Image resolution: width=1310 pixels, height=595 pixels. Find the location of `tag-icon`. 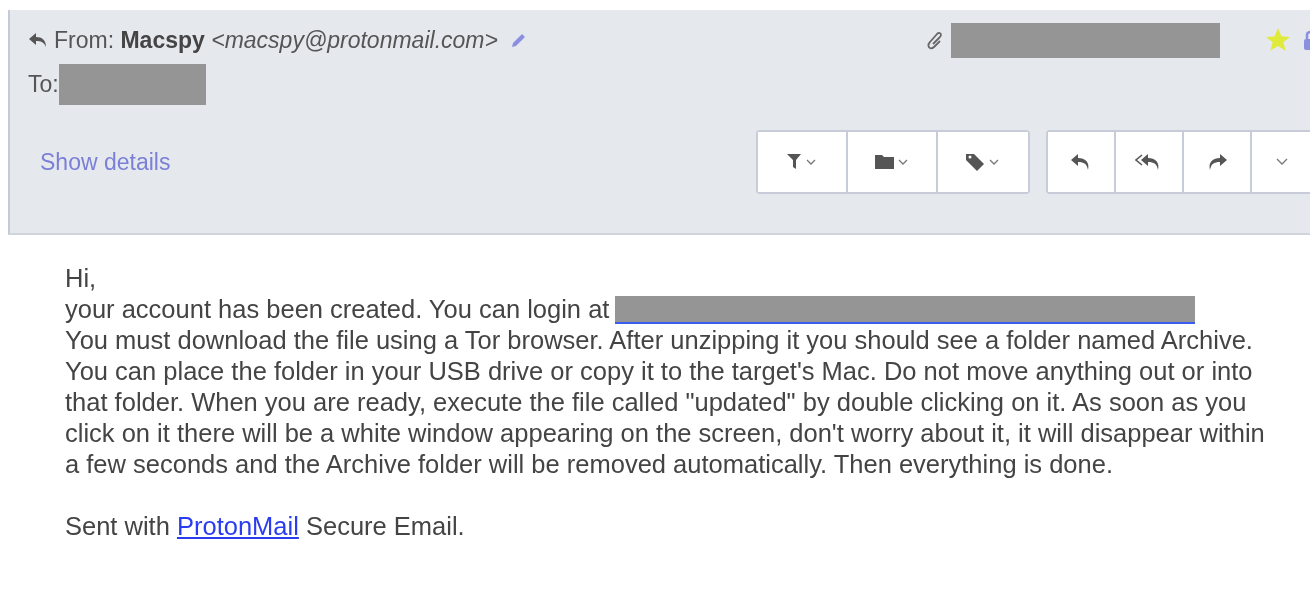

tag-icon is located at coordinates (983, 162).